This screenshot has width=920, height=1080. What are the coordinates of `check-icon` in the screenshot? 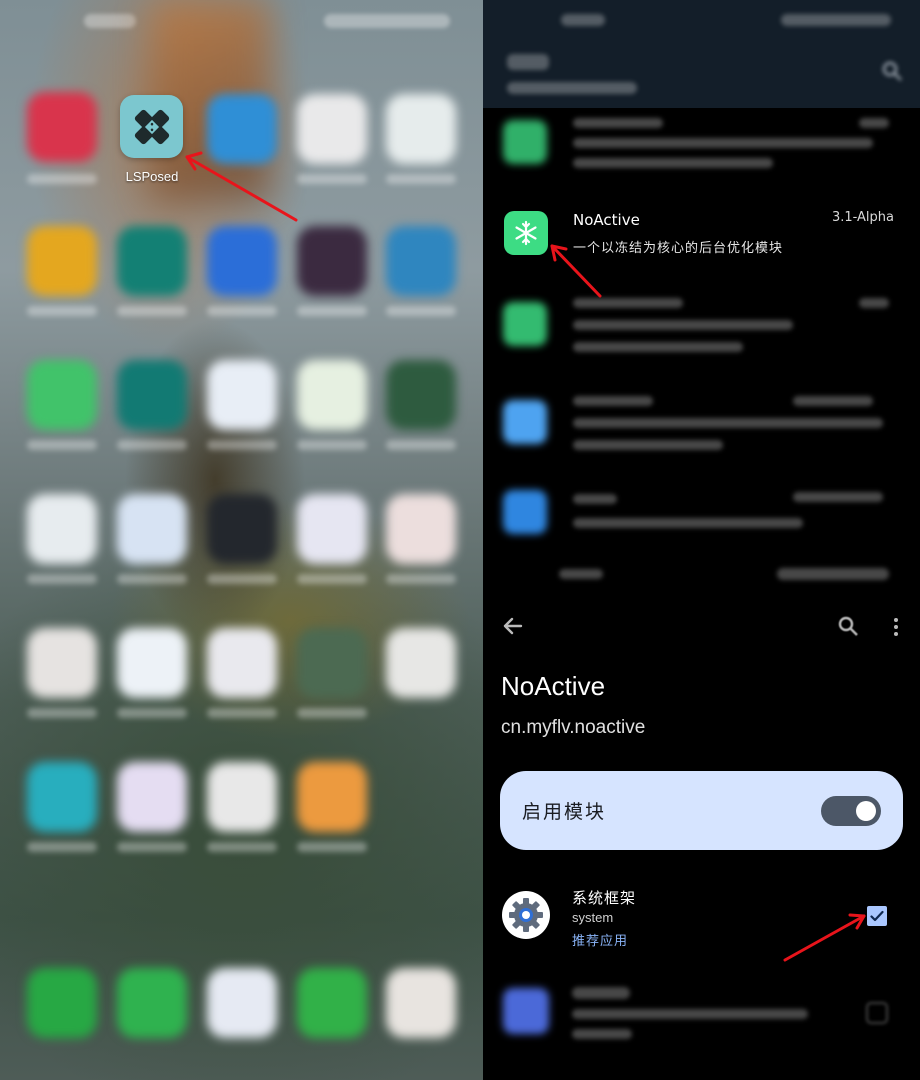 It's located at (877, 916).